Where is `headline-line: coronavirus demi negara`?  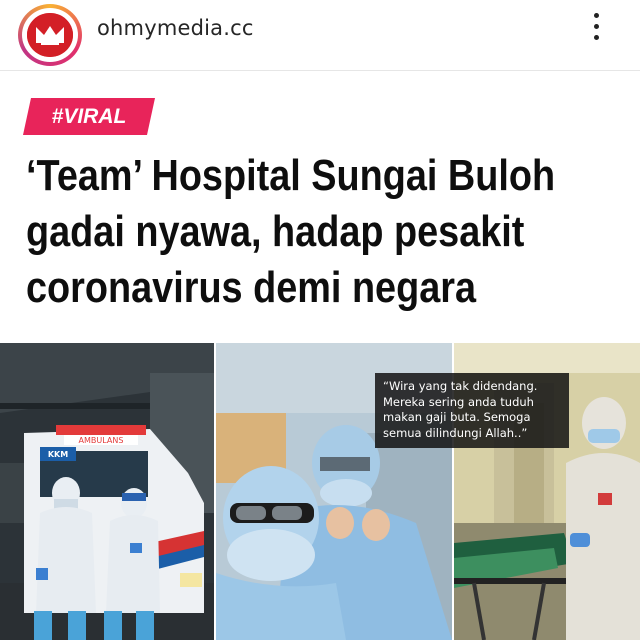
headline-line: coronavirus demi negara is located at coordinates (251, 287).